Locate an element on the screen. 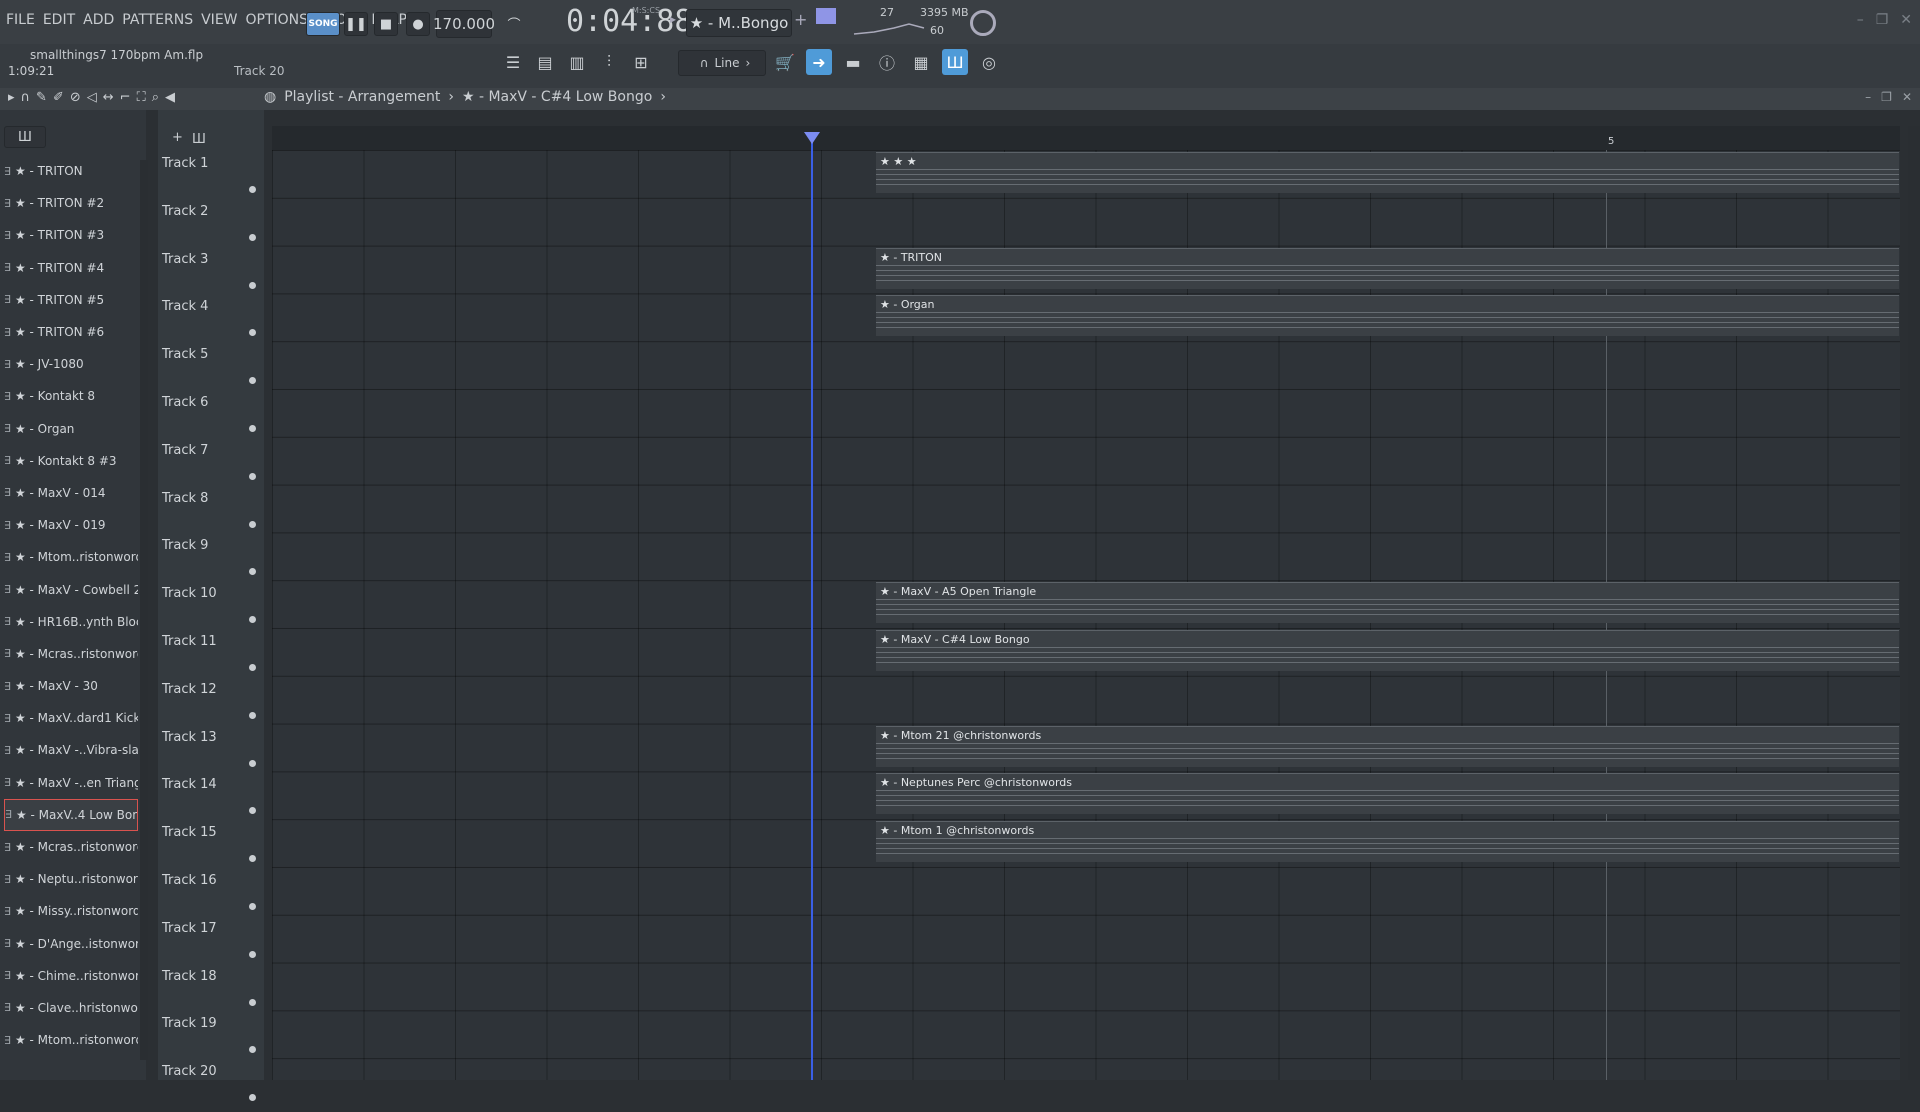 The width and height of the screenshot is (1920, 1112). pattern-list-item: ∃ ★ - MaxV - 014 is located at coordinates (71, 493).